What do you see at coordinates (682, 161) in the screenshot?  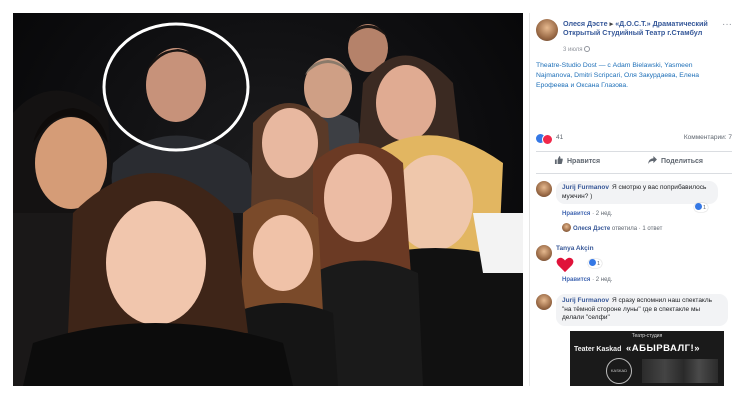 I see `share-label: Поделиться` at bounding box center [682, 161].